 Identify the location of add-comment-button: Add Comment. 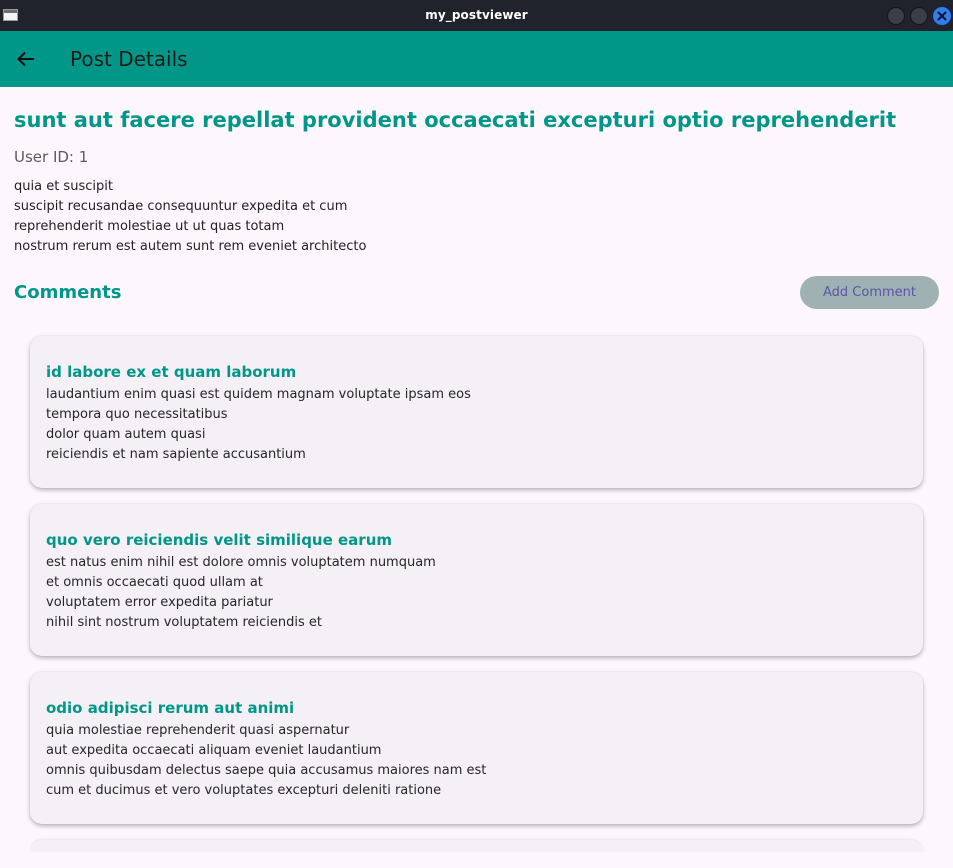
(869, 292).